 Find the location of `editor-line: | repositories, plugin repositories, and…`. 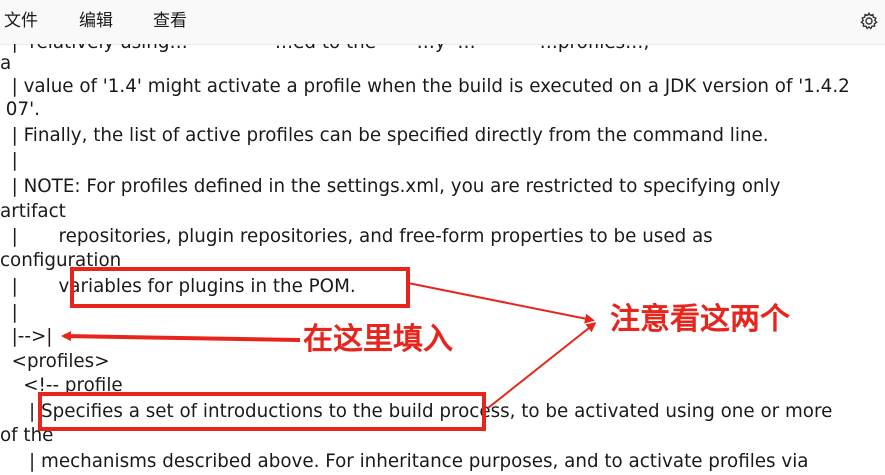

editor-line: | repositories, plugin repositories, and… is located at coordinates (356, 236).